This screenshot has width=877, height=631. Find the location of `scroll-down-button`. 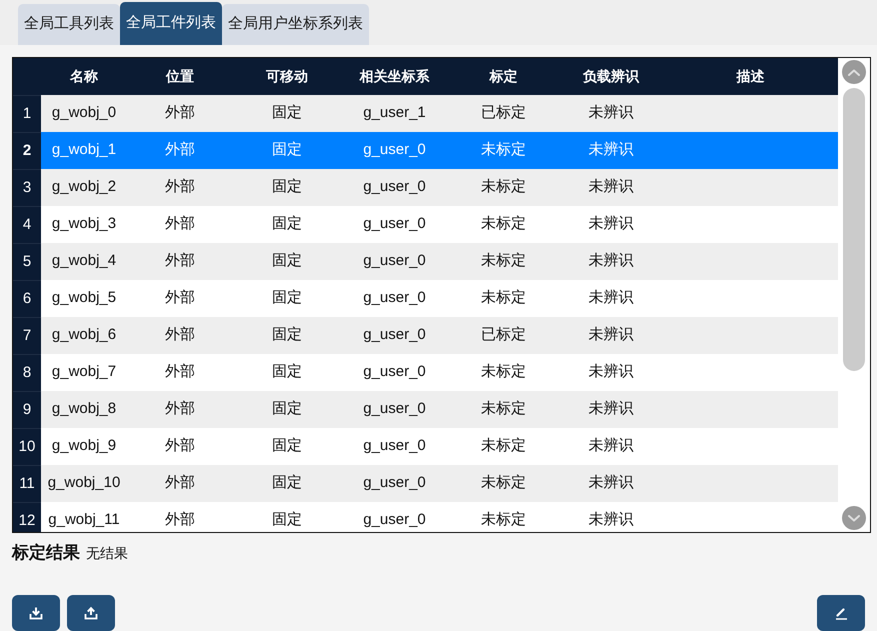

scroll-down-button is located at coordinates (854, 518).